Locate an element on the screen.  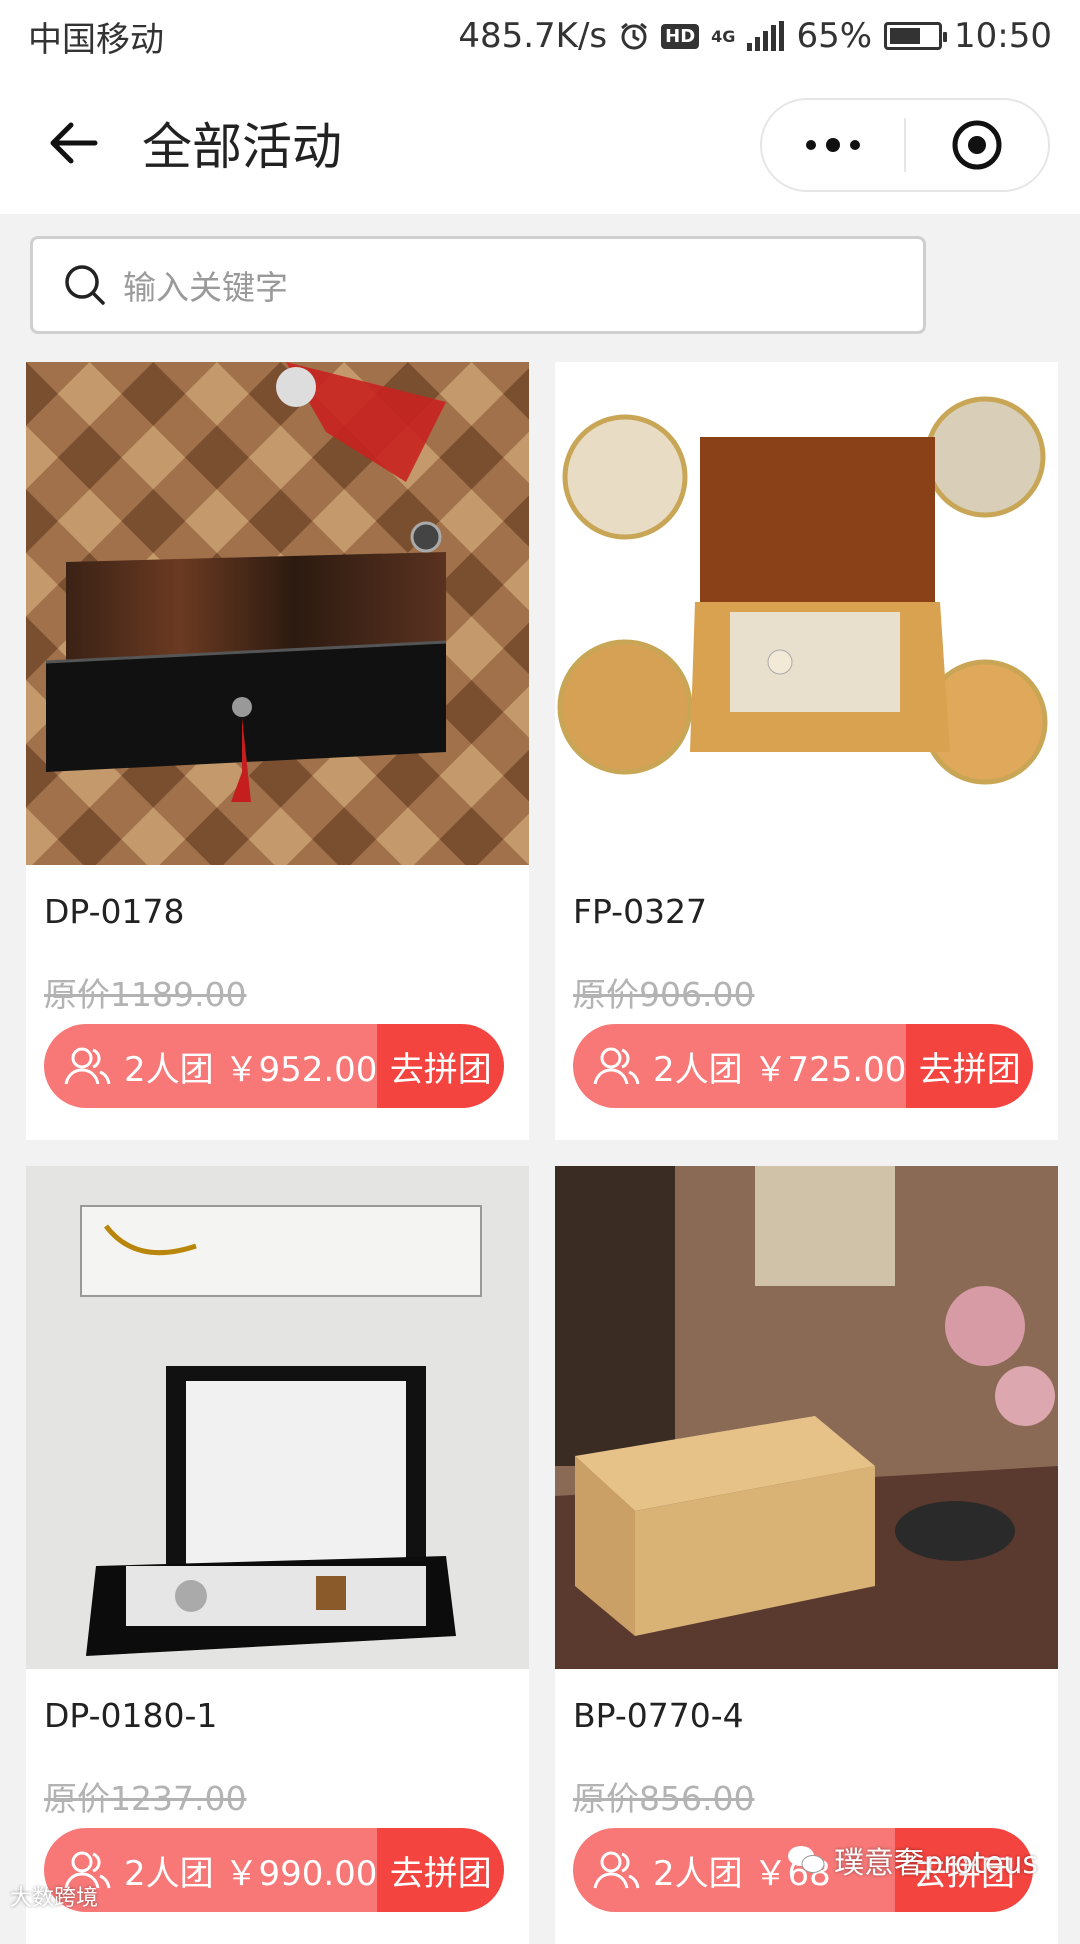
product-code: DP-0178 is located at coordinates (114, 911).